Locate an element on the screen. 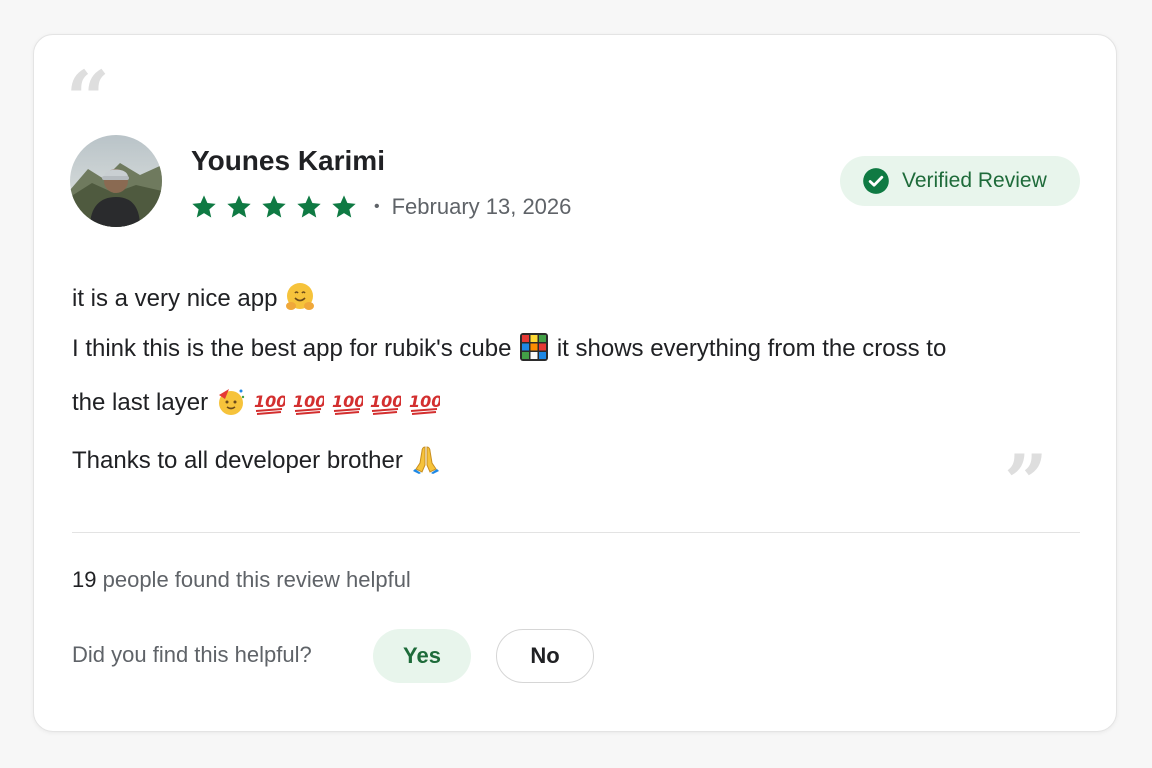 The width and height of the screenshot is (1152, 768). yes-button: Yes is located at coordinates (422, 656).